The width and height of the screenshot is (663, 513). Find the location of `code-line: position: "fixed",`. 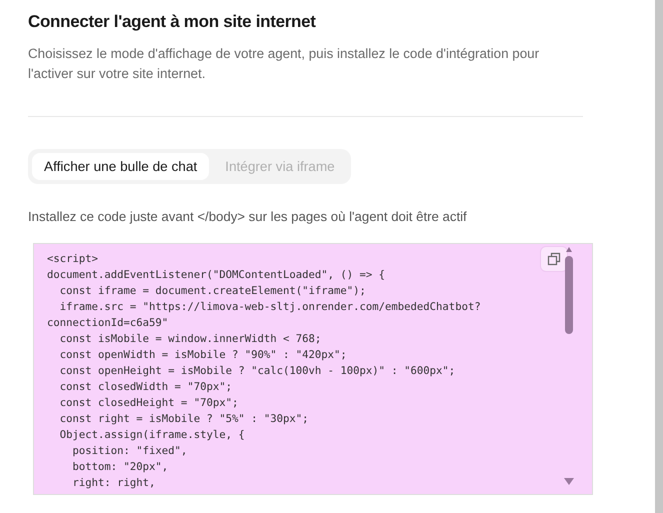

code-line: position: "fixed", is located at coordinates (130, 451).